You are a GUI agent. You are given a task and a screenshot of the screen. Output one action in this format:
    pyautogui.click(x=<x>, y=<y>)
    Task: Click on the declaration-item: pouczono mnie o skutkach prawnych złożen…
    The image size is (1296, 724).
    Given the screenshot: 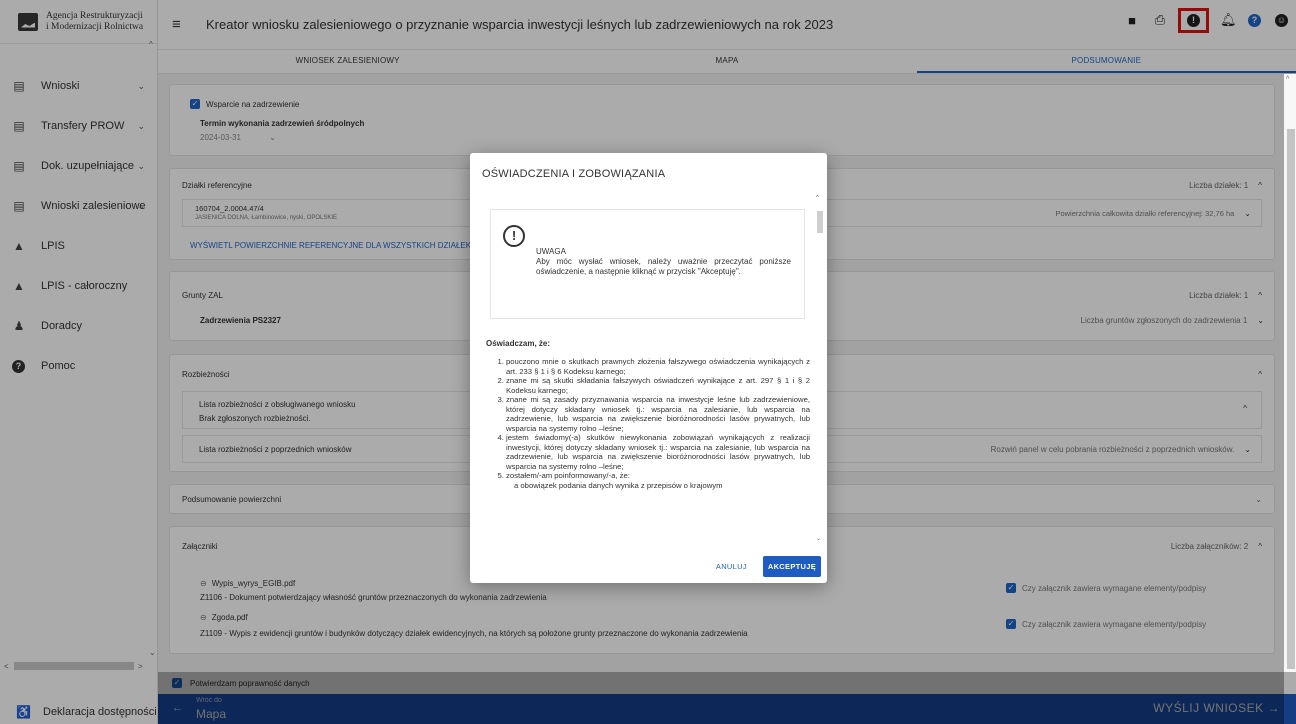 What is the action you would take?
    pyautogui.click(x=658, y=366)
    